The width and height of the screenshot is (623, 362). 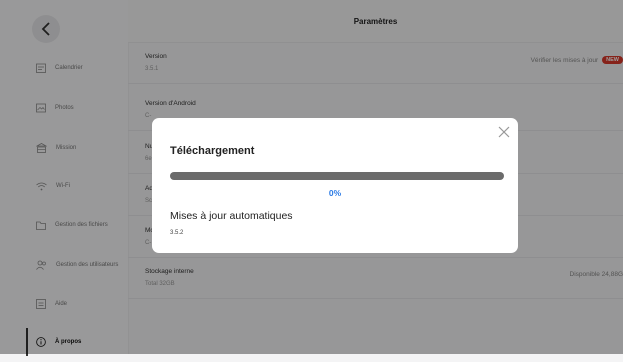 What do you see at coordinates (337, 176) in the screenshot?
I see `download-progress-bar` at bounding box center [337, 176].